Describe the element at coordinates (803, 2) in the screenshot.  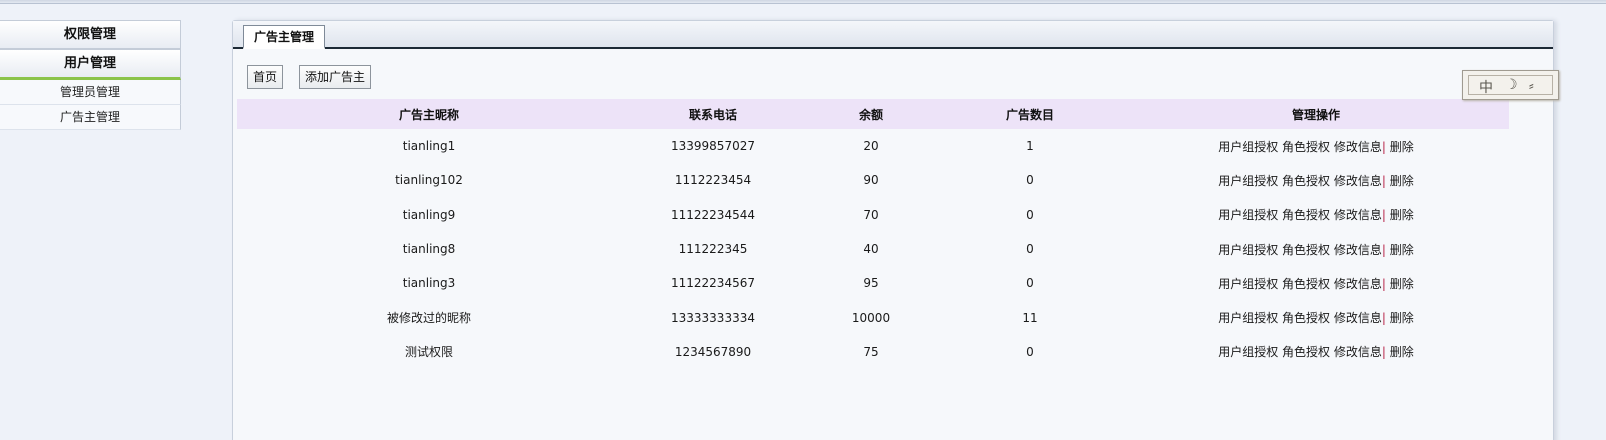
I see `top-border` at that location.